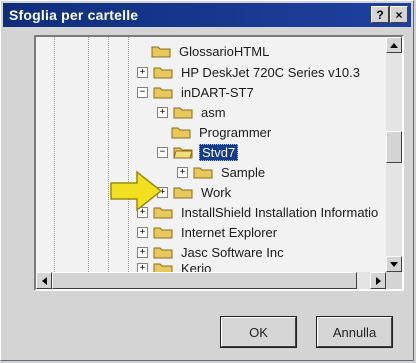  I want to click on scroll-left-button, so click(44, 280).